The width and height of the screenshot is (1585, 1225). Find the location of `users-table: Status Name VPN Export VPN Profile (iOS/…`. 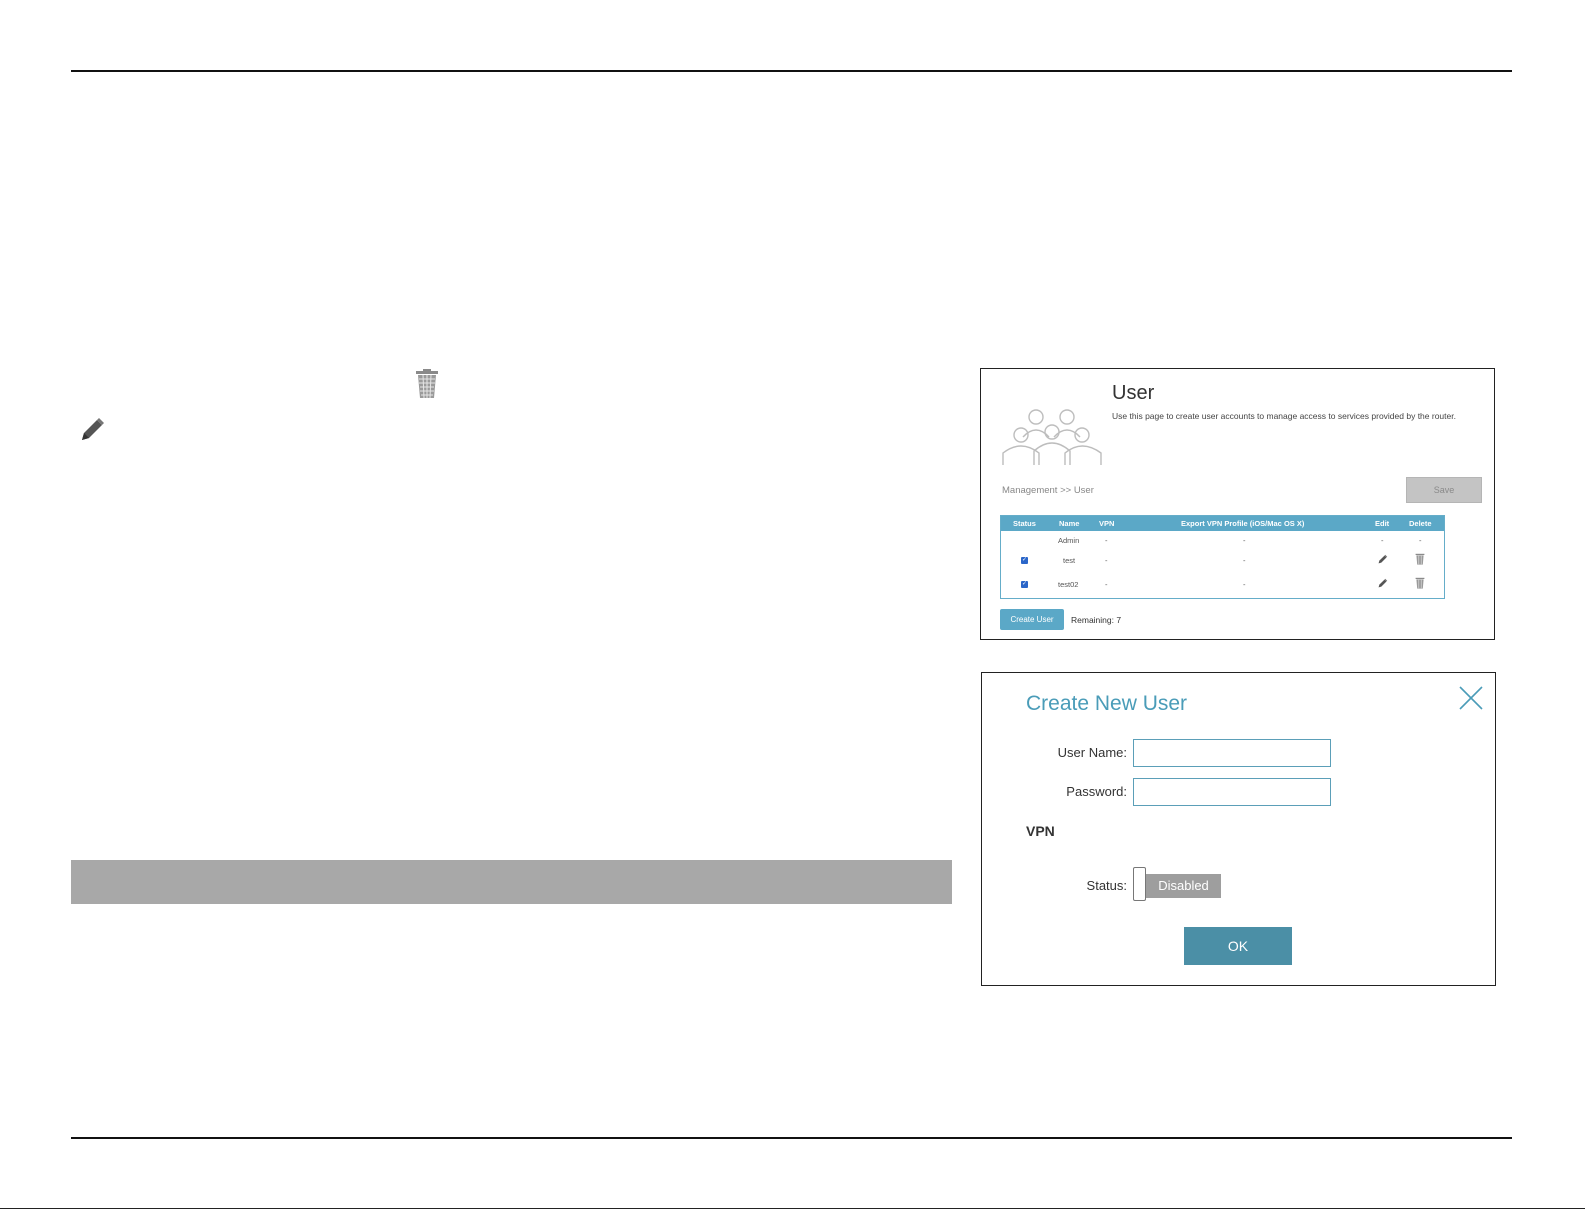

users-table: Status Name VPN Export VPN Profile (iOS/… is located at coordinates (1222, 557).